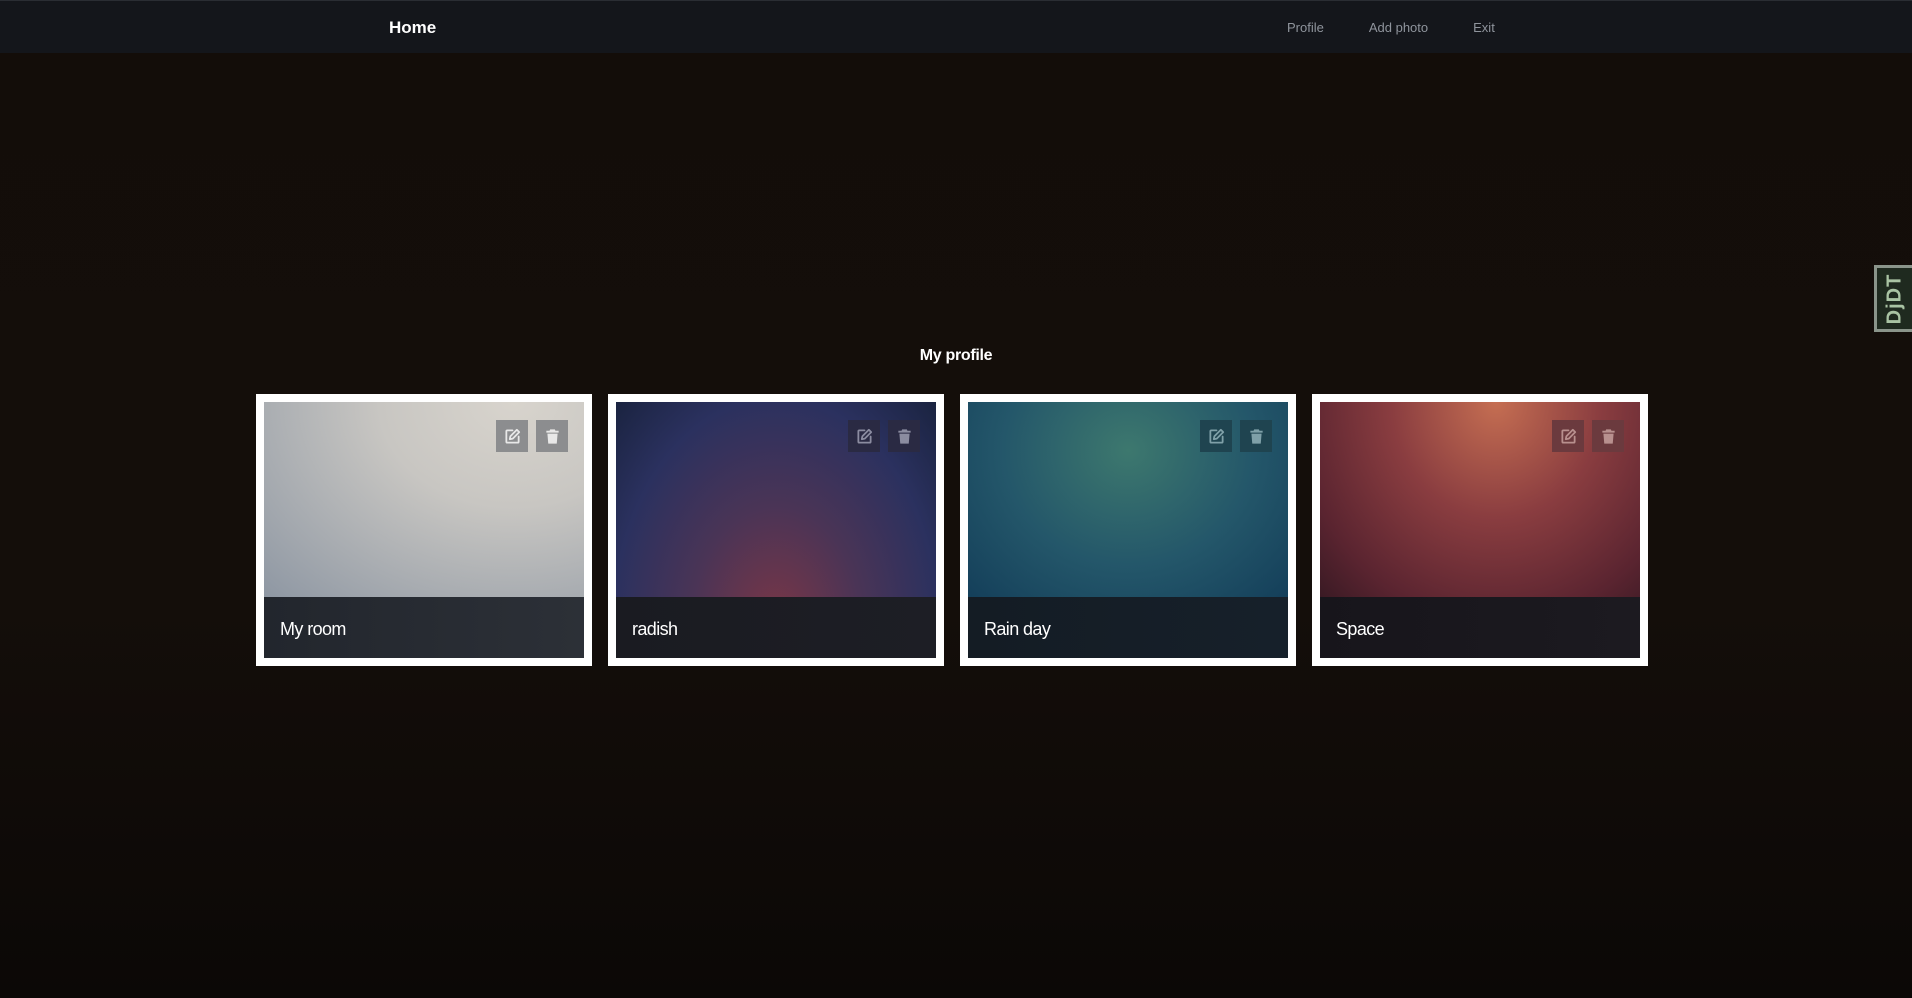 This screenshot has height=998, width=1912. Describe the element at coordinates (956, 355) in the screenshot. I see `page-title: My profile` at that location.